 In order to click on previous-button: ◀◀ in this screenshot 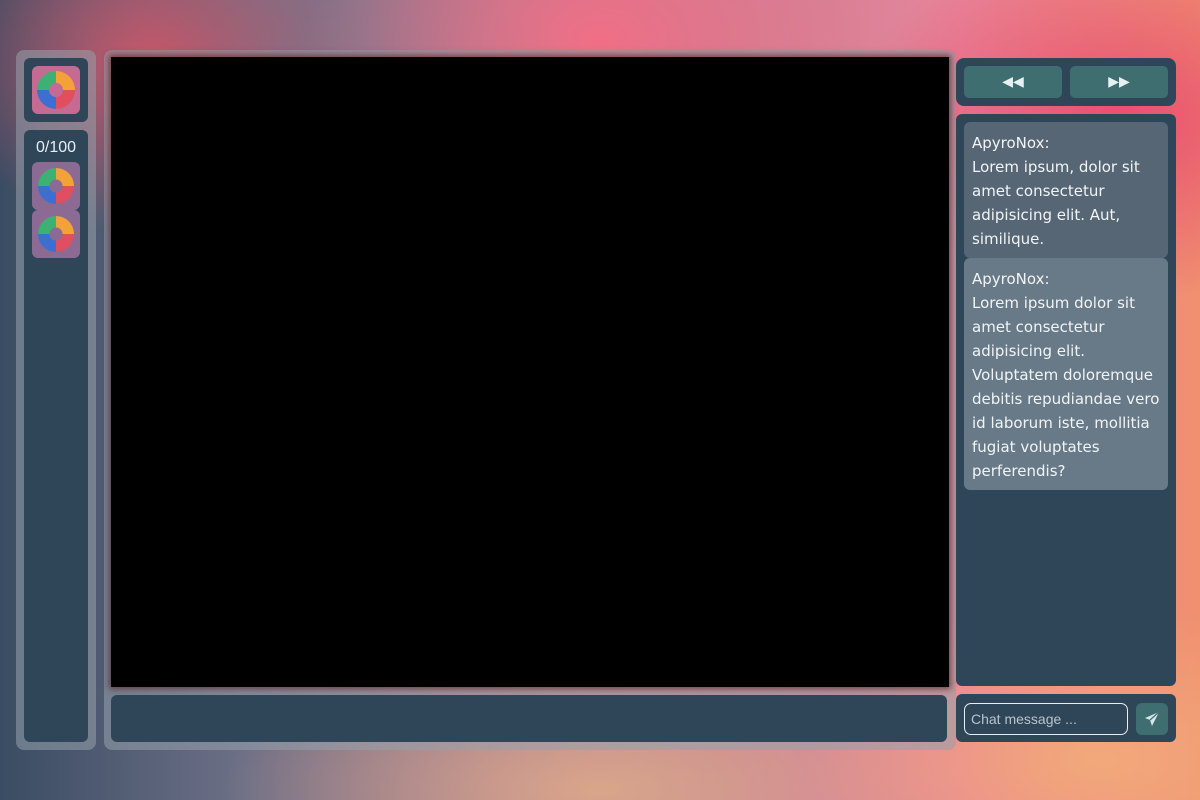, I will do `click(1013, 82)`.